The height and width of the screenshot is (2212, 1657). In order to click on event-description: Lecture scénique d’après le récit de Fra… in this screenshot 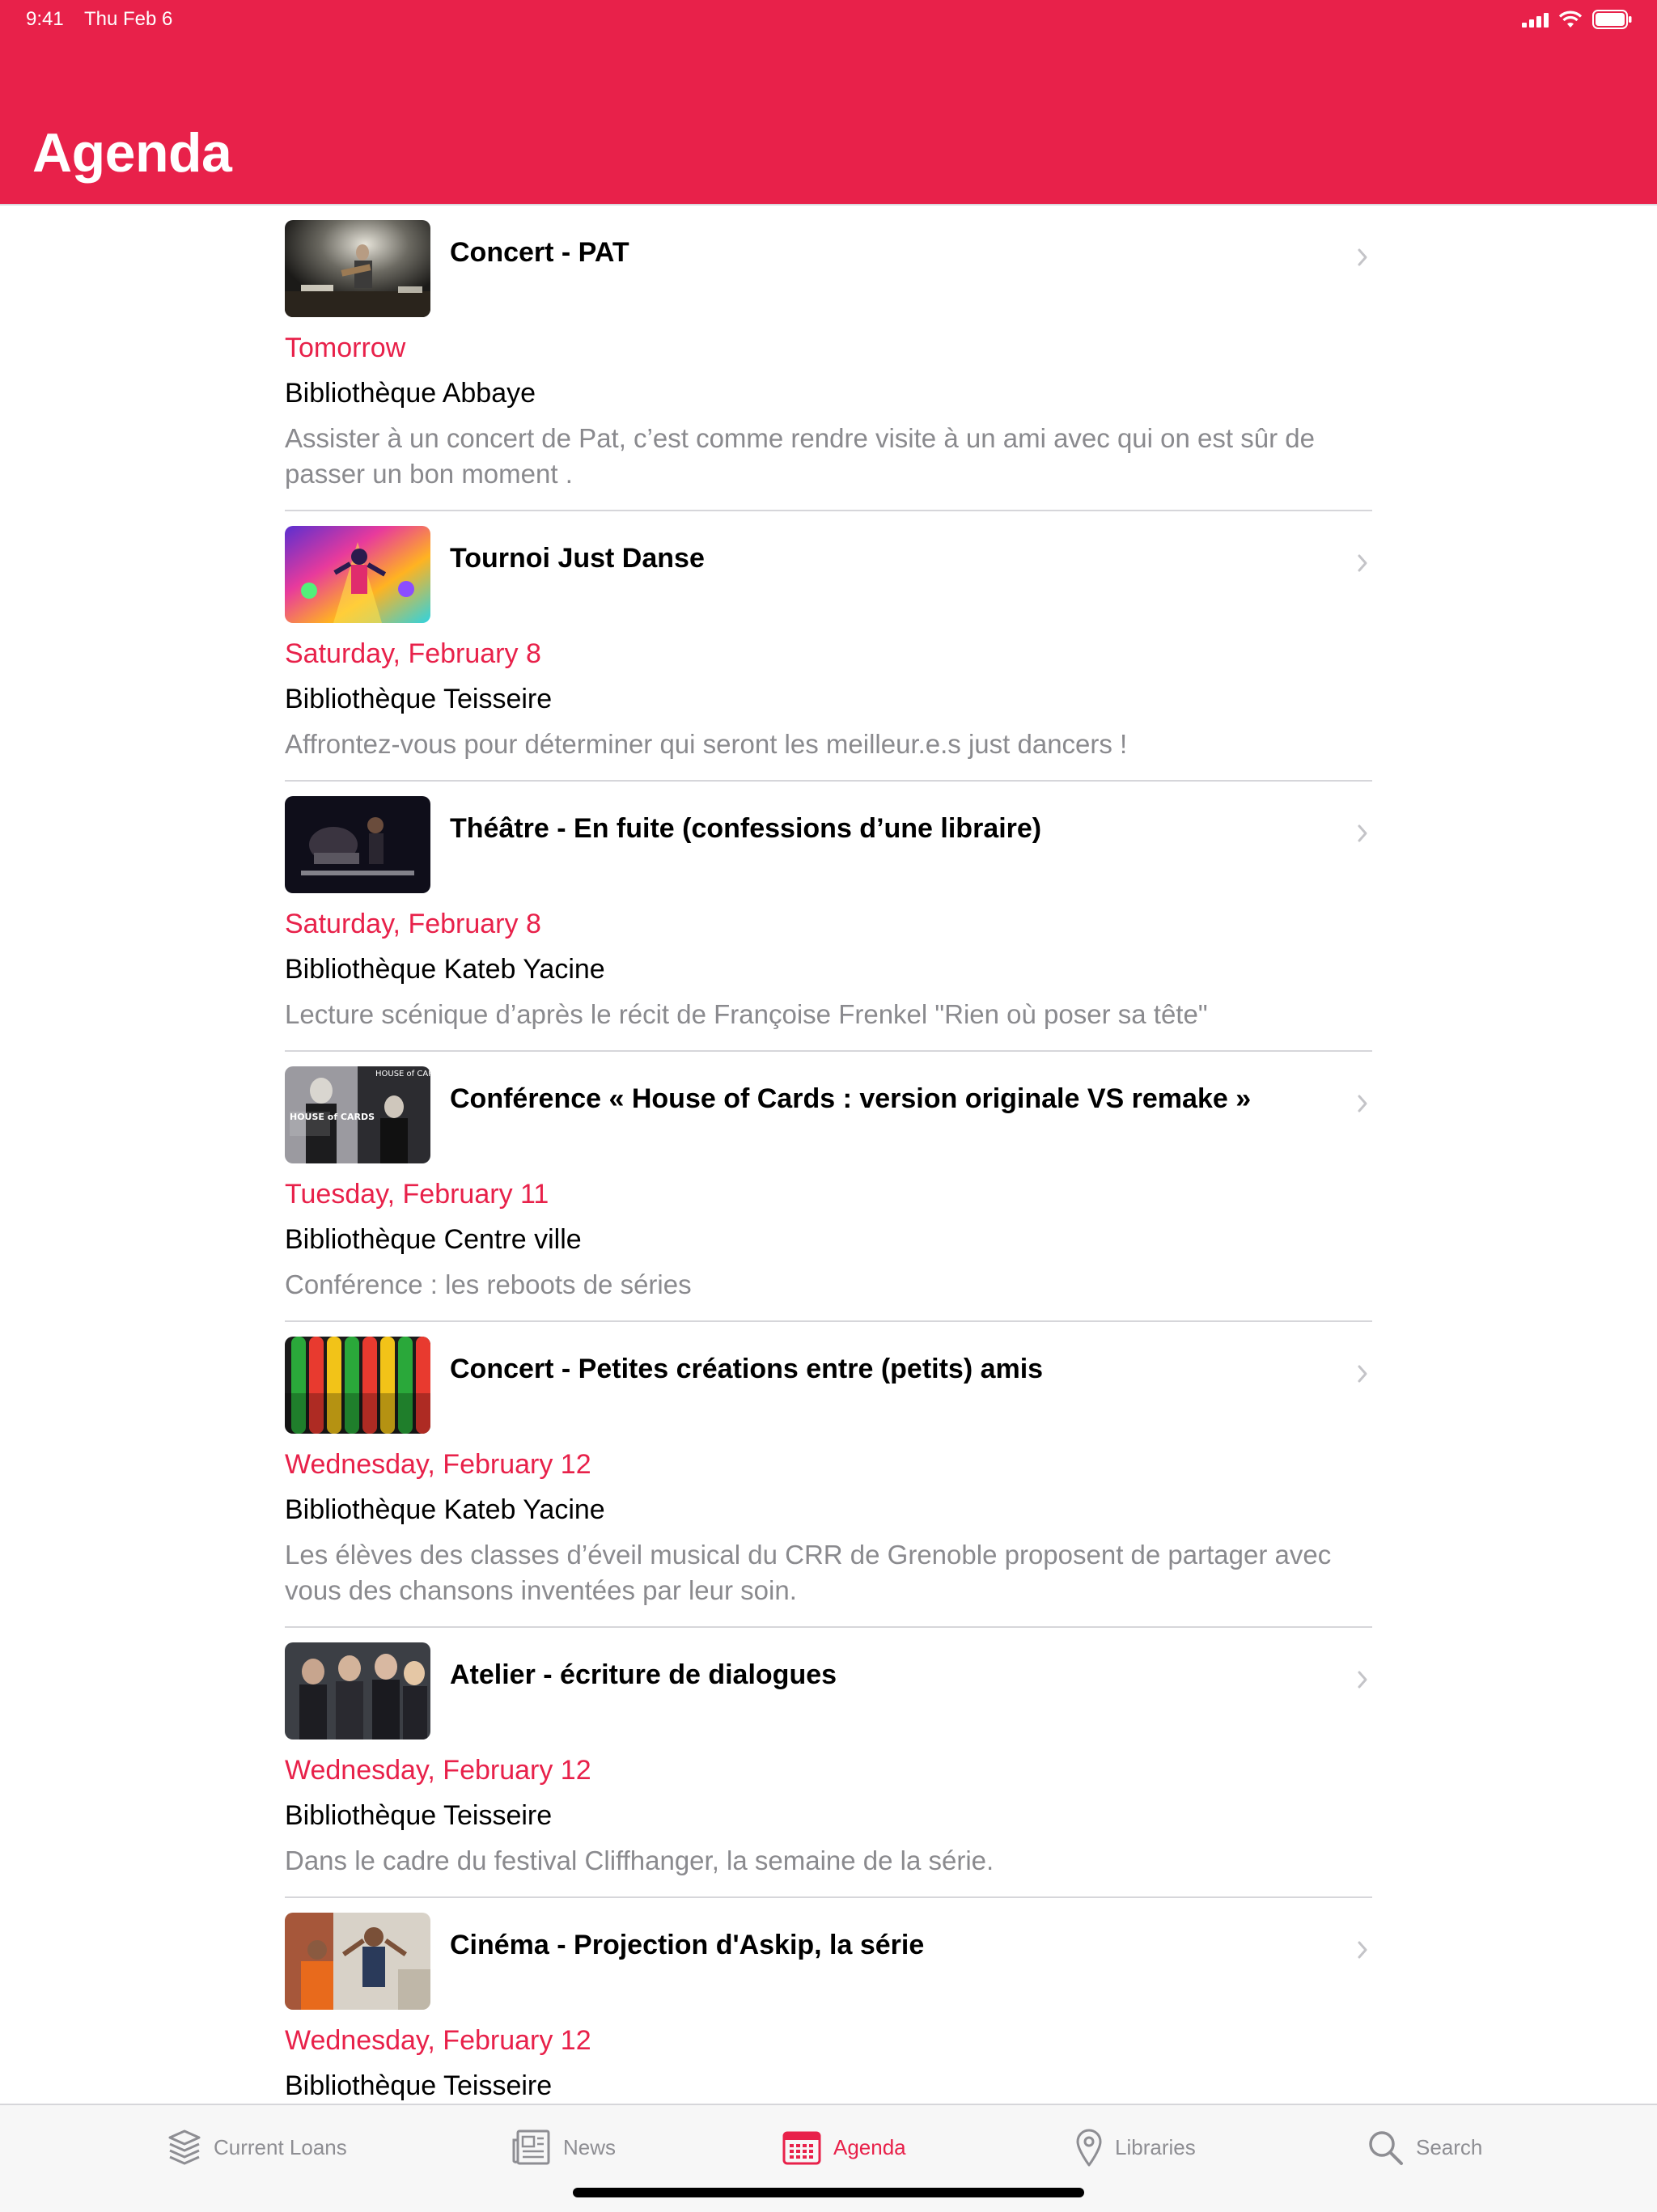, I will do `click(746, 1014)`.